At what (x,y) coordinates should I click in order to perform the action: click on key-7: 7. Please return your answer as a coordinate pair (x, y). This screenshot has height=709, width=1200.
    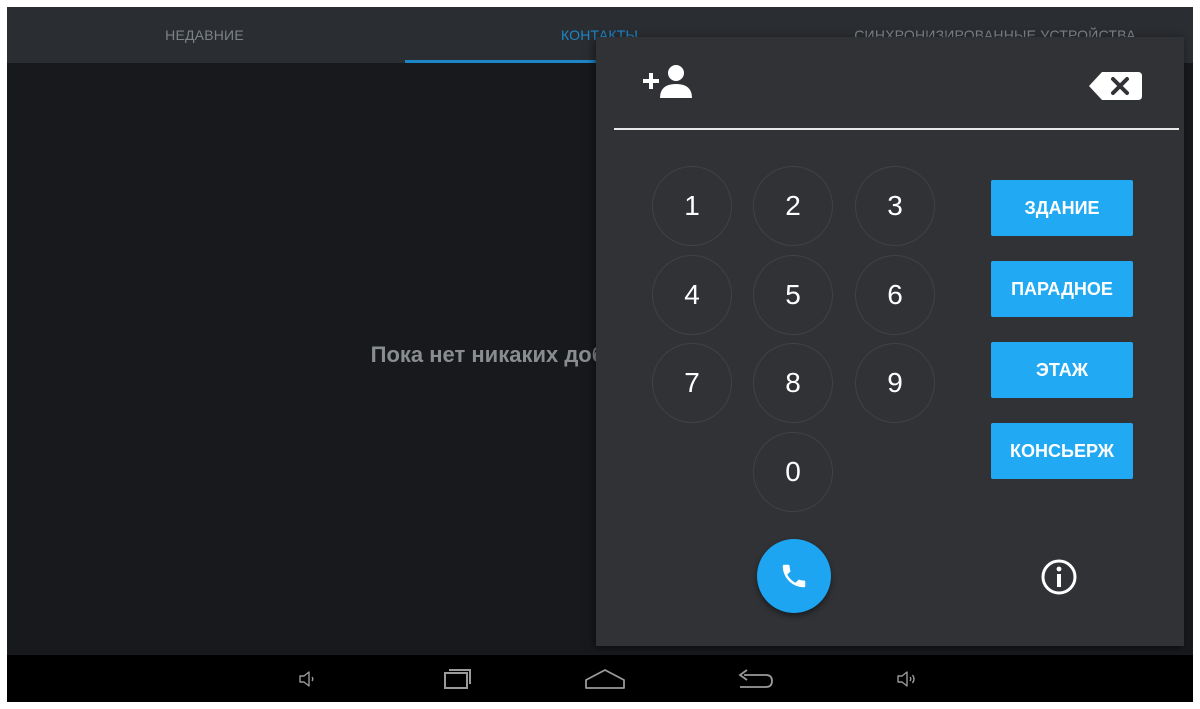
    Looking at the image, I should click on (692, 383).